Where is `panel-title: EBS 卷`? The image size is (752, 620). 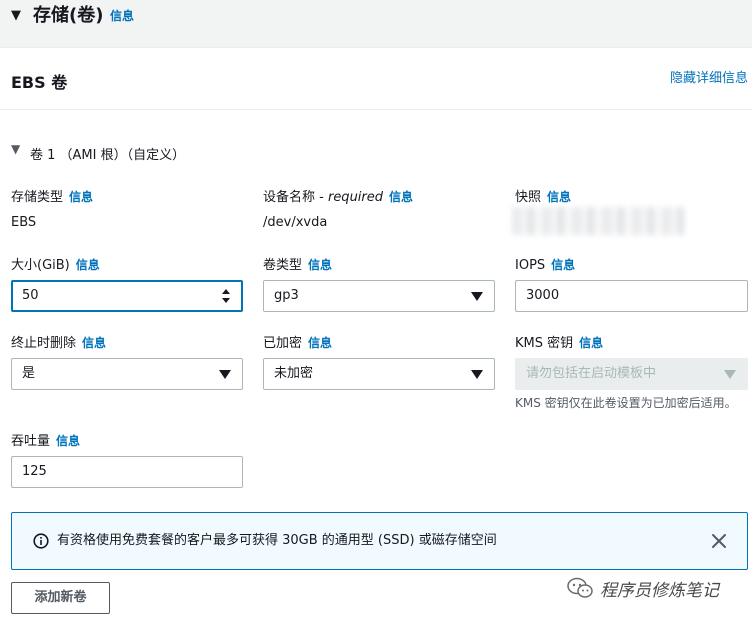
panel-title: EBS 卷 is located at coordinates (39, 82).